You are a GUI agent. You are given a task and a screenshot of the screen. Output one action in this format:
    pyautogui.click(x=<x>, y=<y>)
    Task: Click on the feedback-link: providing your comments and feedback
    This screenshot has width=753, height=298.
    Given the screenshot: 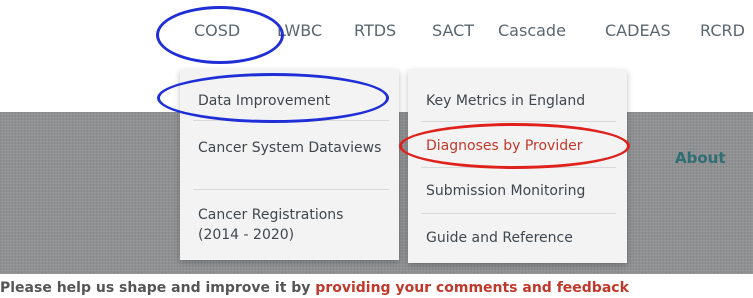 What is the action you would take?
    pyautogui.click(x=472, y=288)
    